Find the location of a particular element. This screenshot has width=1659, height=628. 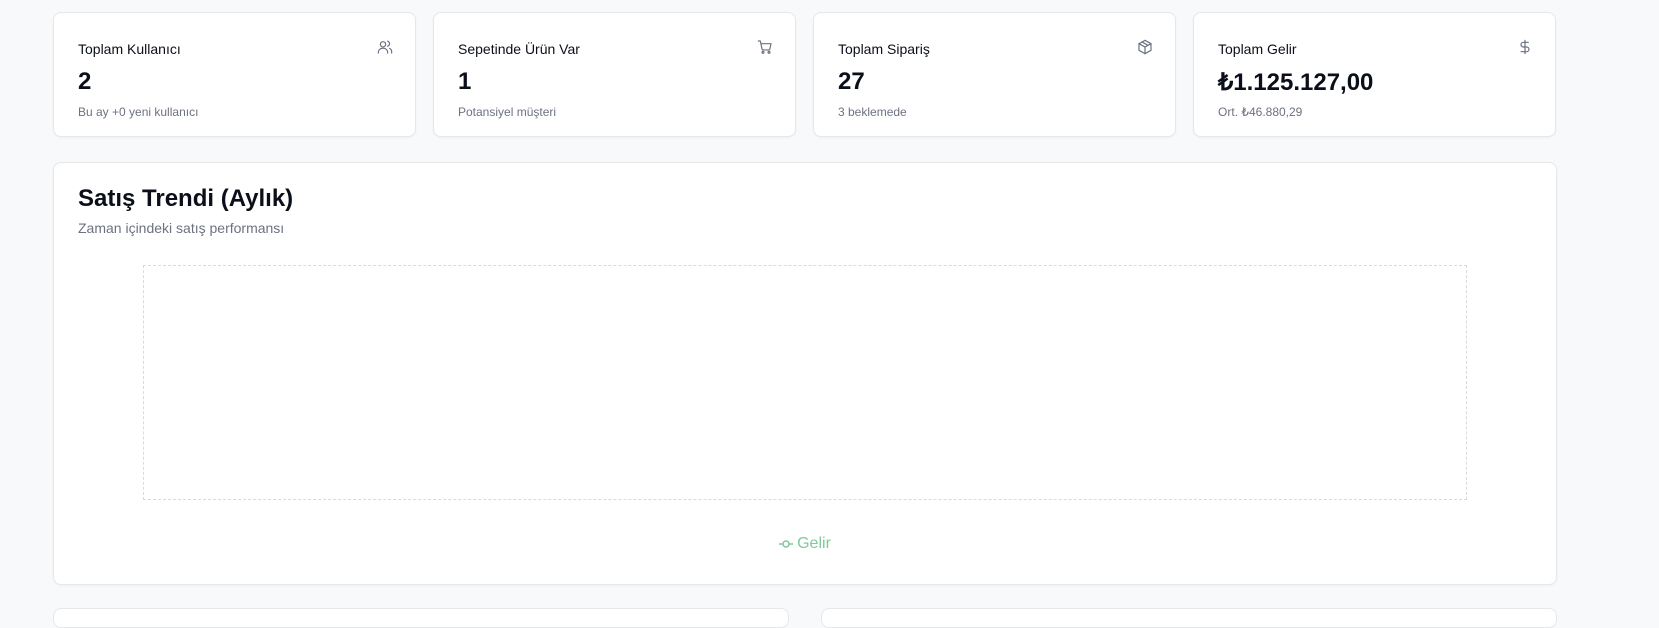

legend-label: Gelir is located at coordinates (814, 543).